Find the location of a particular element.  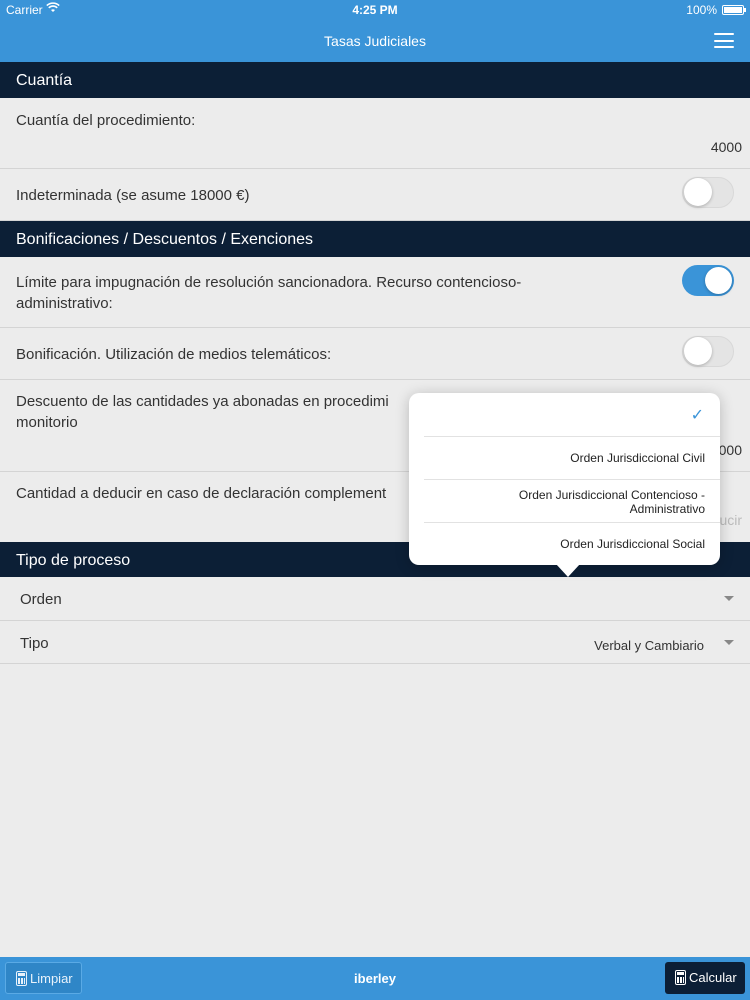

top-bar: Carrier 4:25 PM 100% Tasas Judiciales is located at coordinates (375, 31).